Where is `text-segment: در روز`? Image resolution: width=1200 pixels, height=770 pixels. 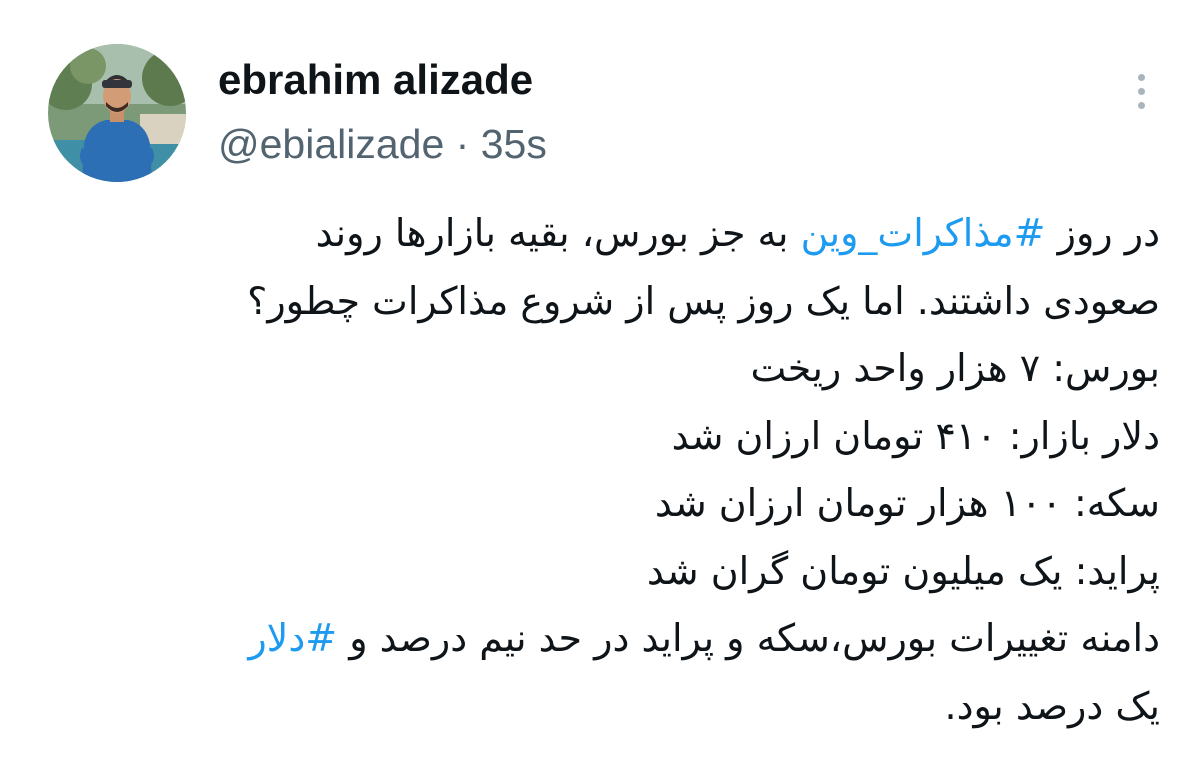
text-segment: در روز is located at coordinates (1102, 233).